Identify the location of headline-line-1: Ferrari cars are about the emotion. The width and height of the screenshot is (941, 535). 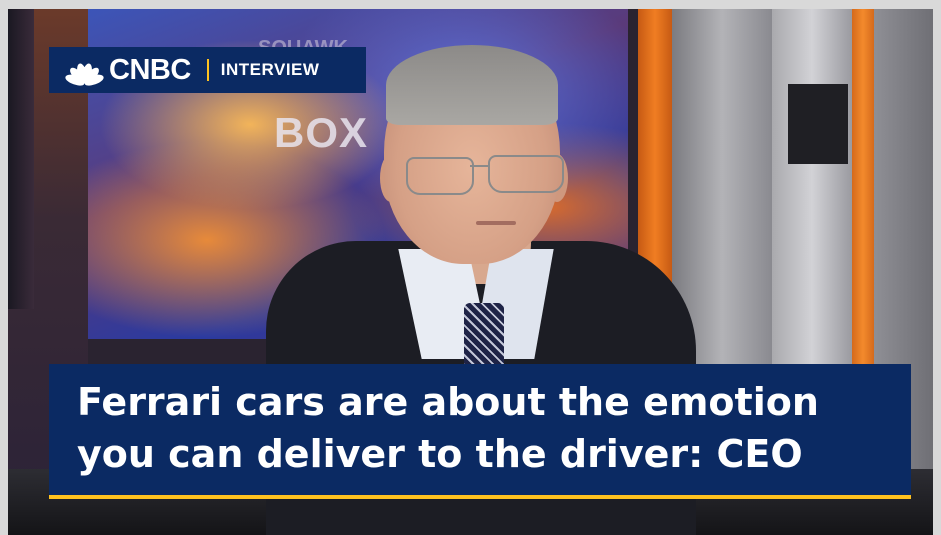
(448, 402).